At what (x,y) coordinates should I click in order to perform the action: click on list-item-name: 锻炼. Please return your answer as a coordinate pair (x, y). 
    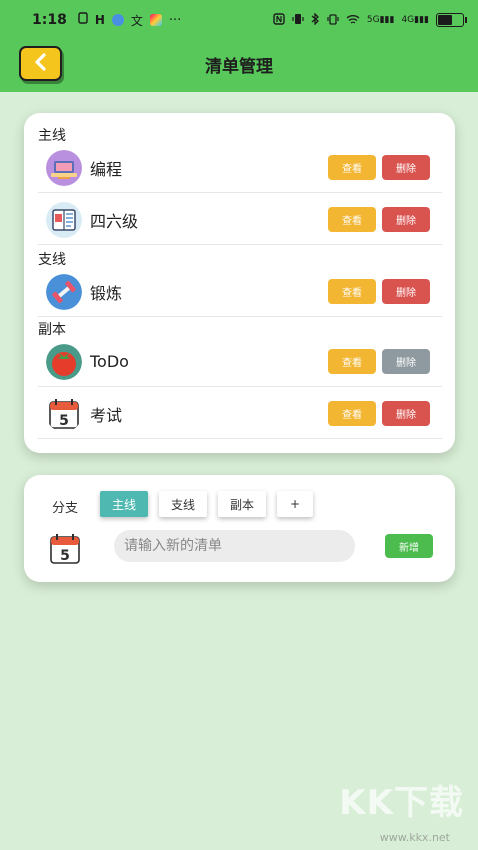
    Looking at the image, I should click on (106, 293).